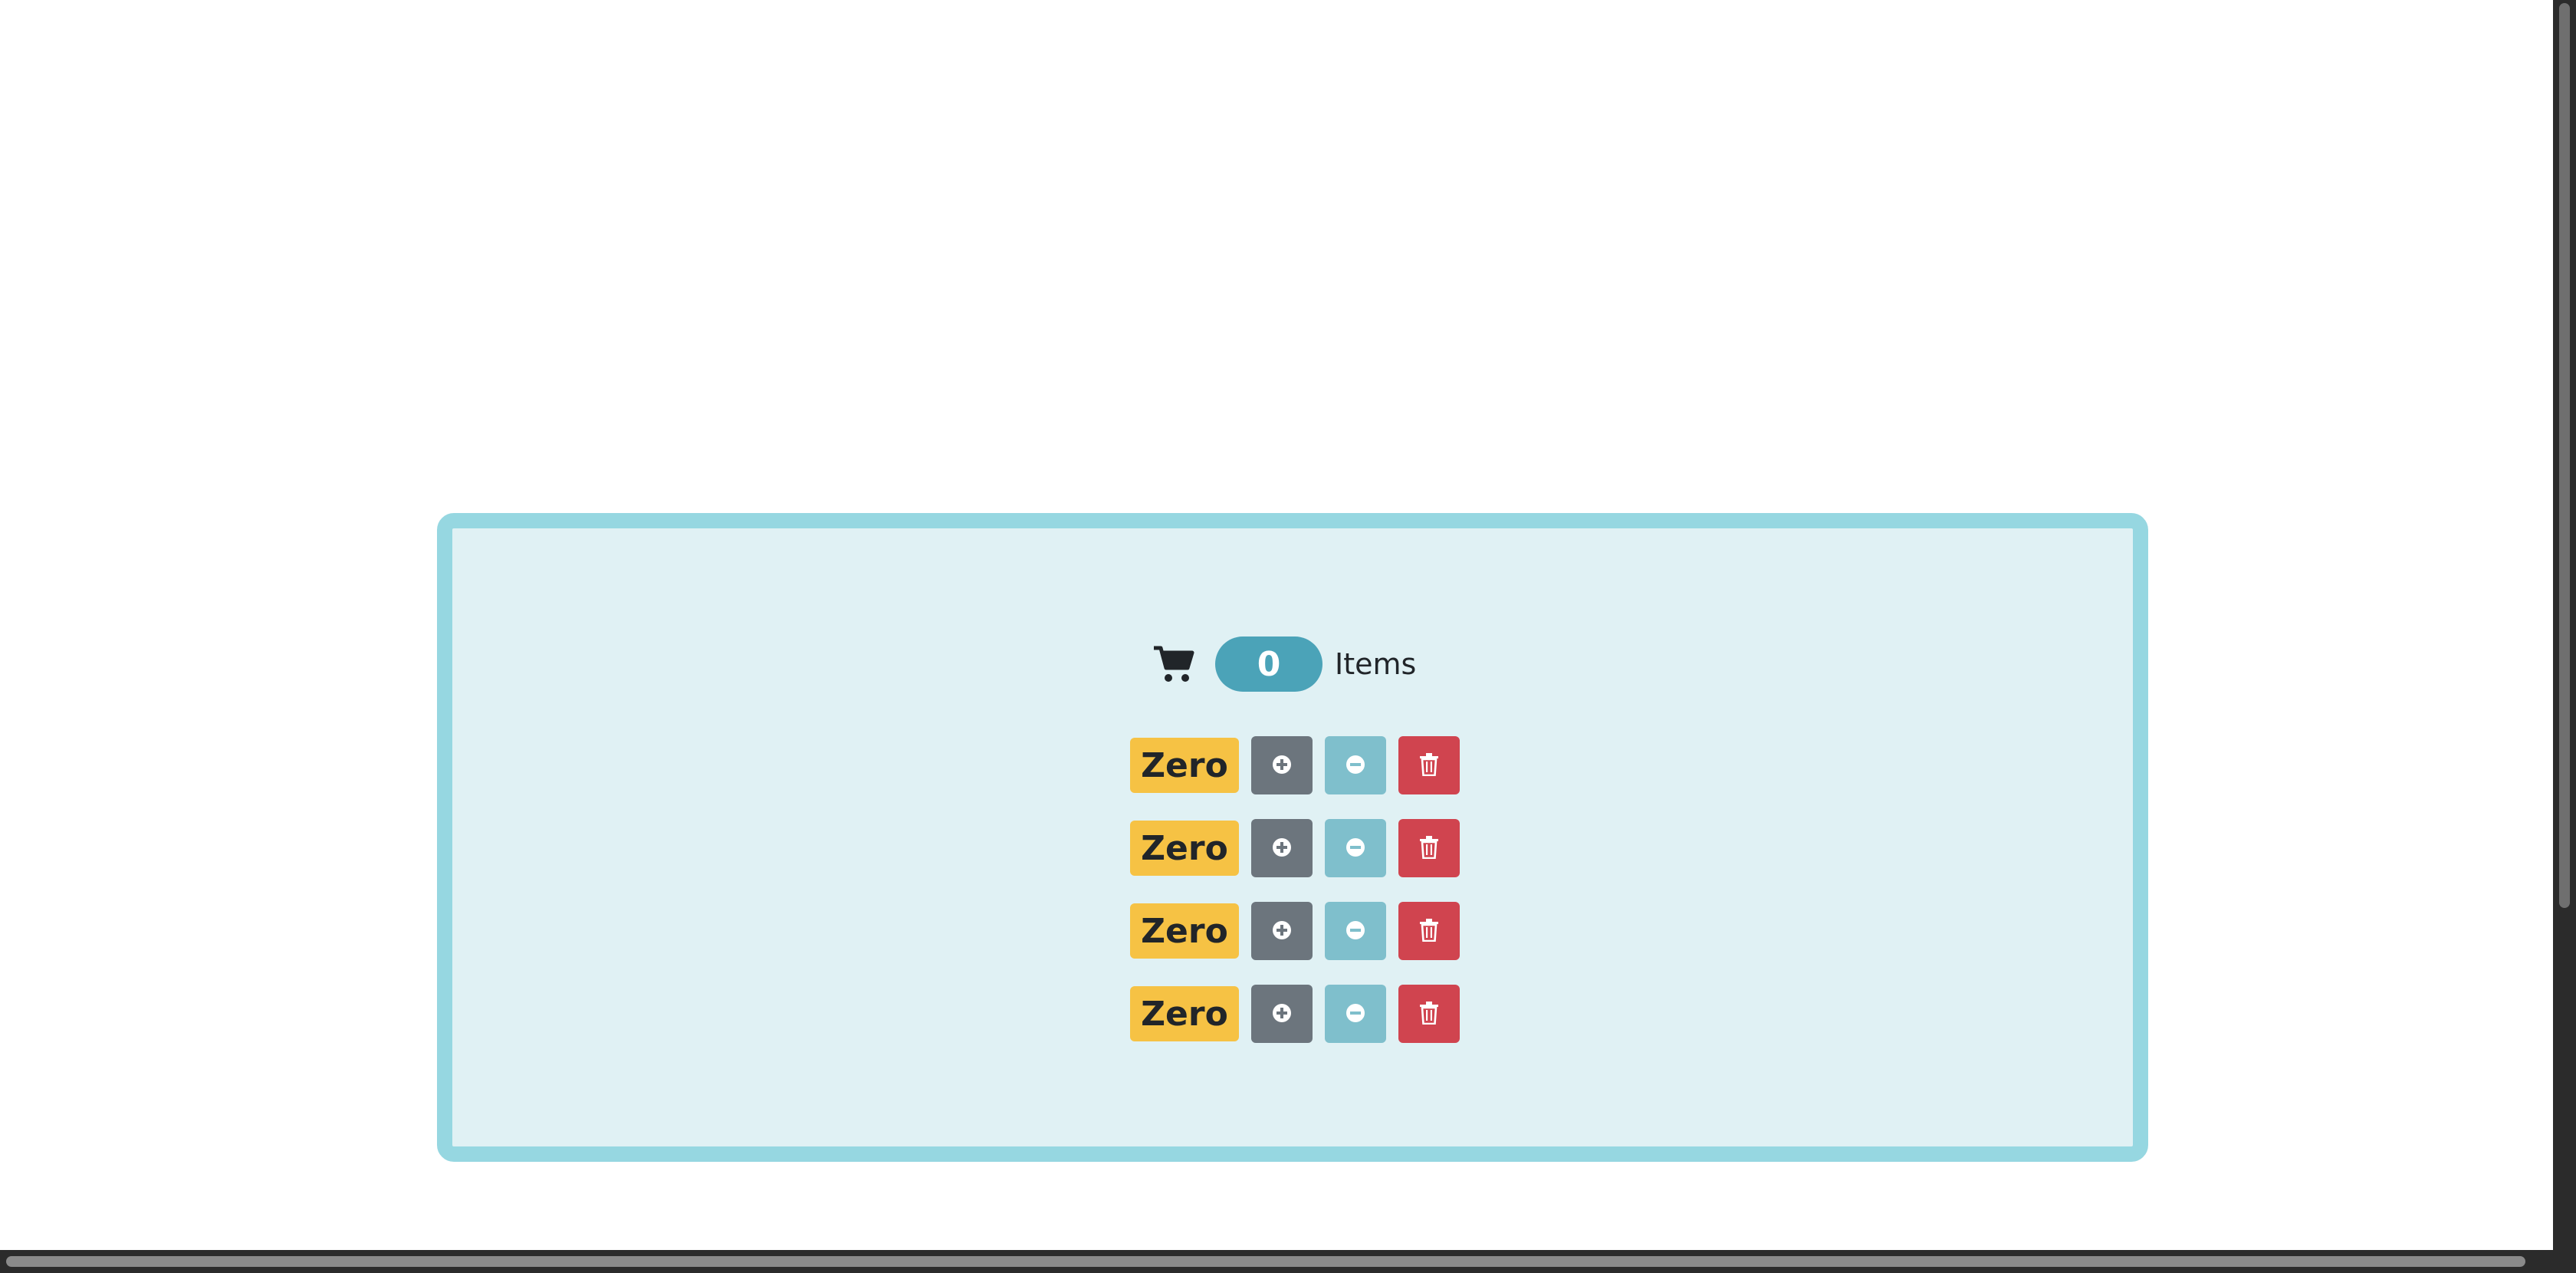 The height and width of the screenshot is (1273, 2576). I want to click on scrollbar-corner, so click(2564, 1261).